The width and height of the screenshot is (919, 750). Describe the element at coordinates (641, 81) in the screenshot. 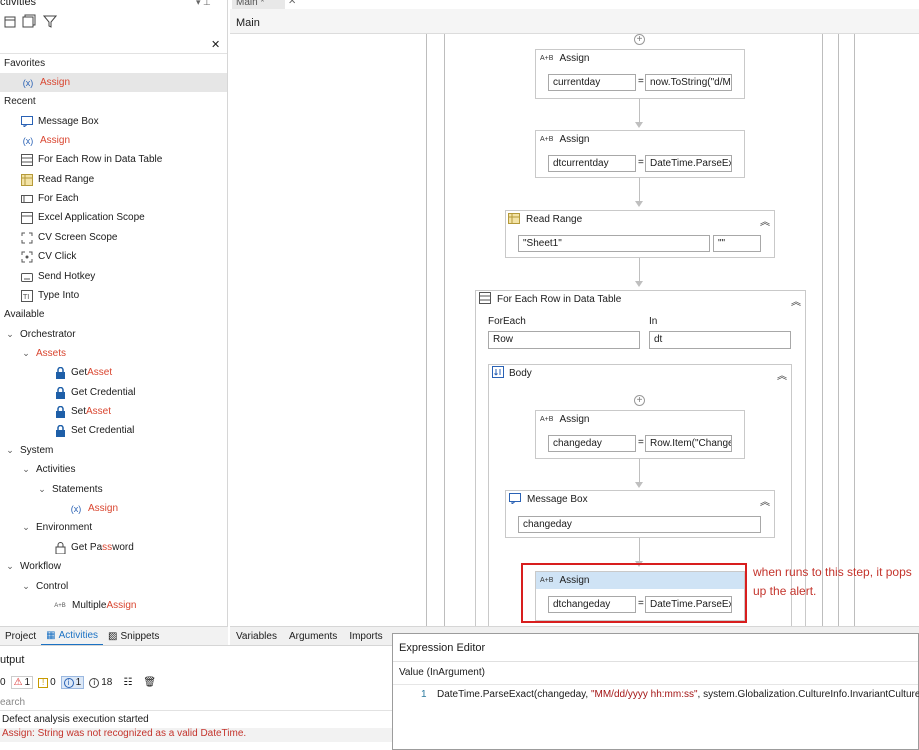

I see `equals-sign: =` at that location.